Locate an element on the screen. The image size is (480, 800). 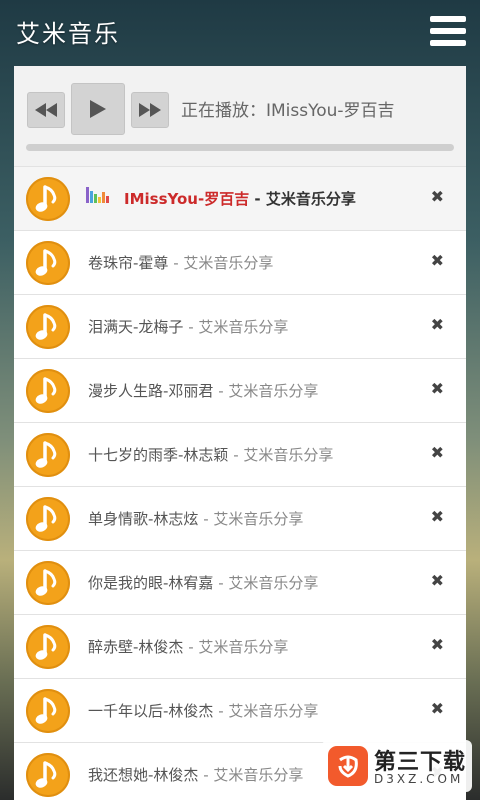
next-button is located at coordinates (150, 110).